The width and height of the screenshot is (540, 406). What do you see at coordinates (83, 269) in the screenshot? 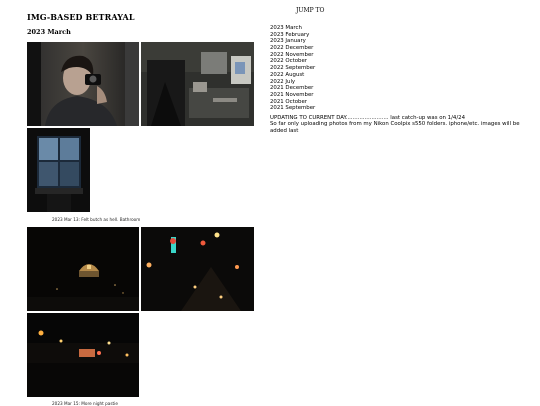
I see `photo-night-dome` at bounding box center [83, 269].